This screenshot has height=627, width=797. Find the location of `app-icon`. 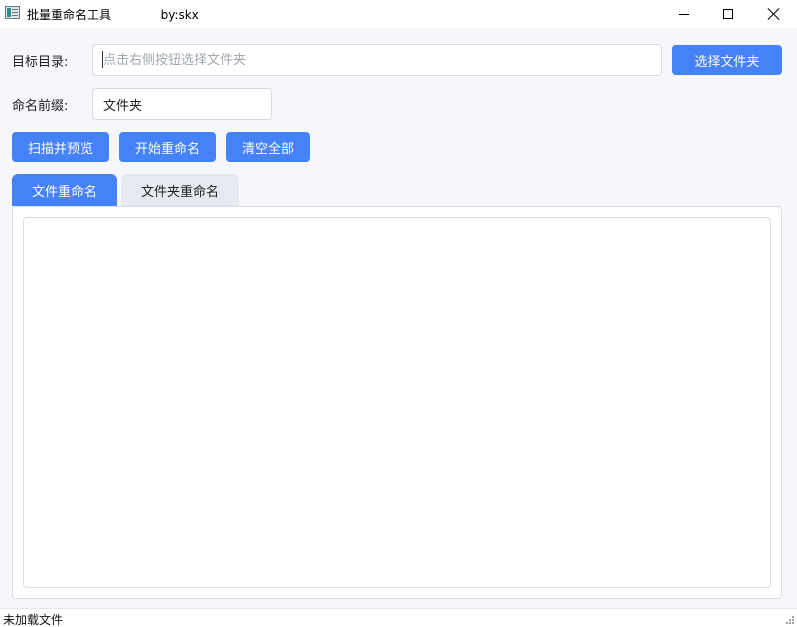

app-icon is located at coordinates (12, 12).